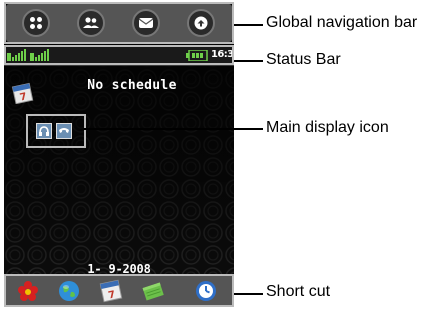 Image resolution: width=440 pixels, height=309 pixels. What do you see at coordinates (248, 294) in the screenshot?
I see `shortcut-callout-line` at bounding box center [248, 294].